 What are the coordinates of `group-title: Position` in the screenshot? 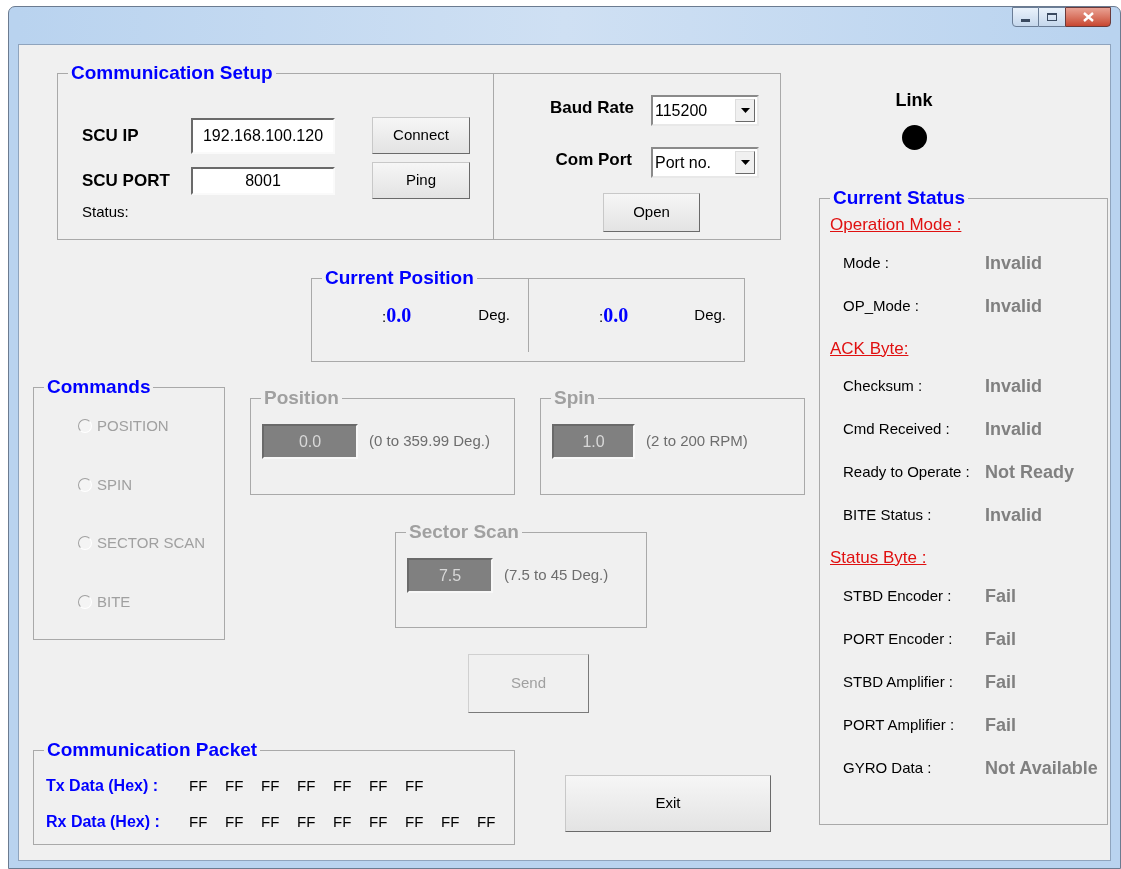 It's located at (301, 398).